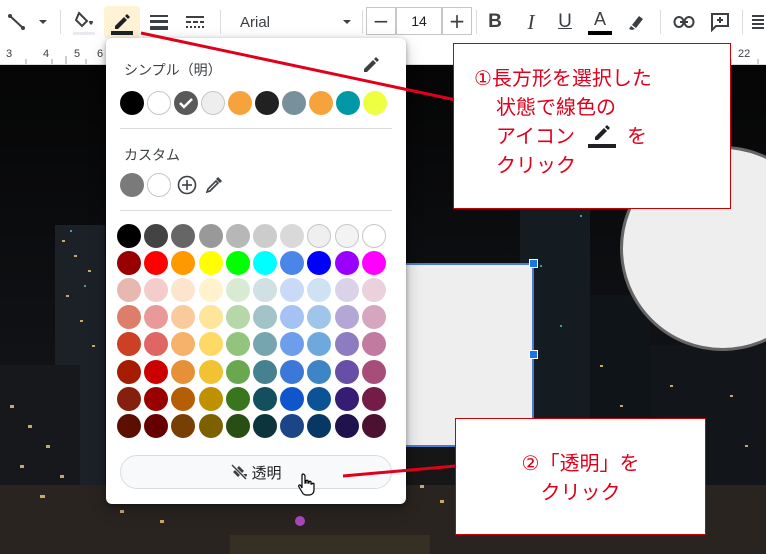  I want to click on decrease-font-size-button: −, so click(381, 21).